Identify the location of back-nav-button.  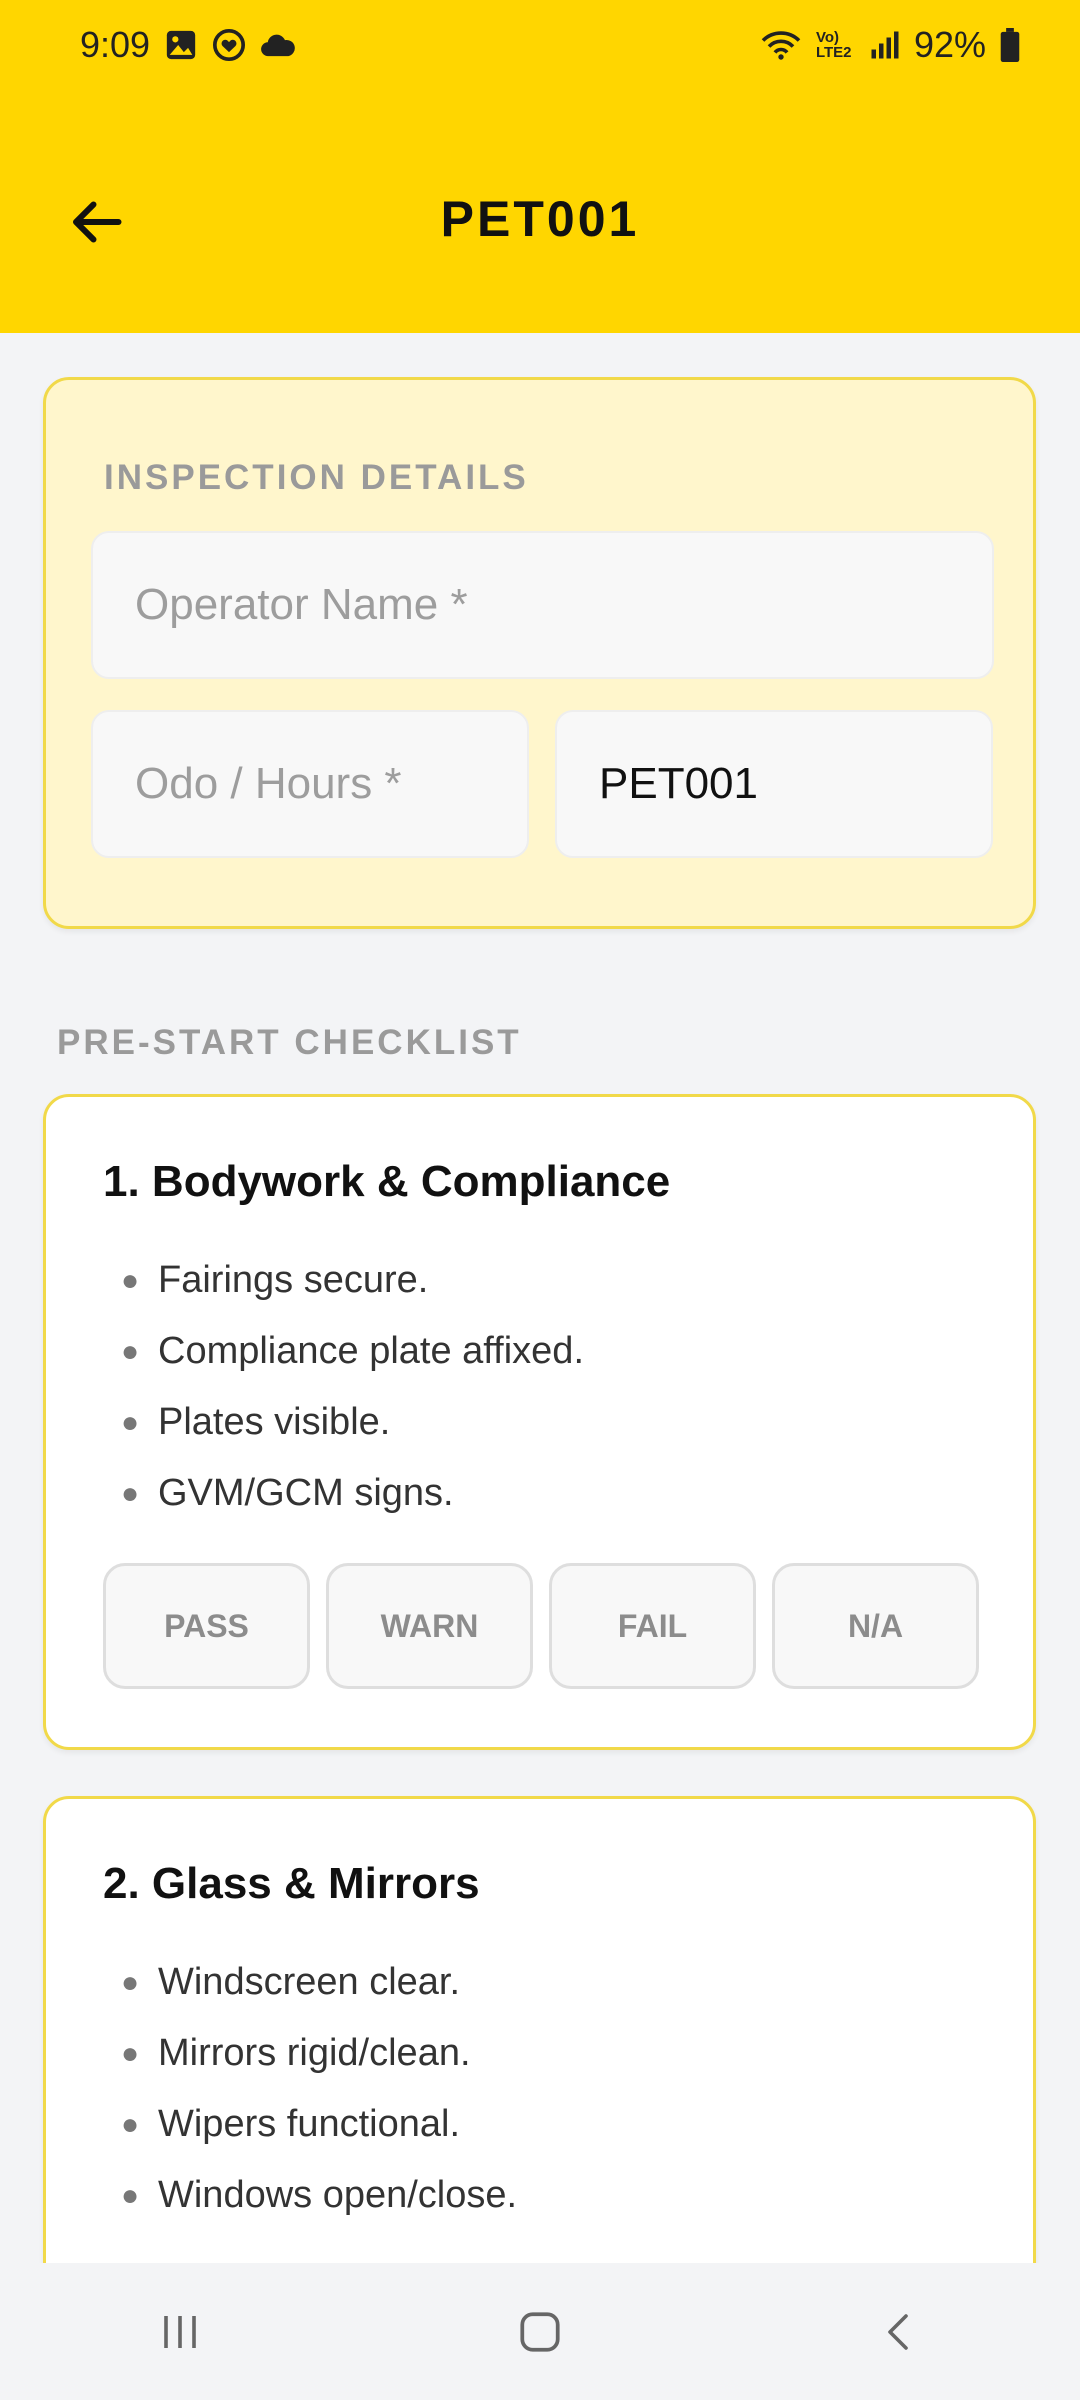
(900, 2332).